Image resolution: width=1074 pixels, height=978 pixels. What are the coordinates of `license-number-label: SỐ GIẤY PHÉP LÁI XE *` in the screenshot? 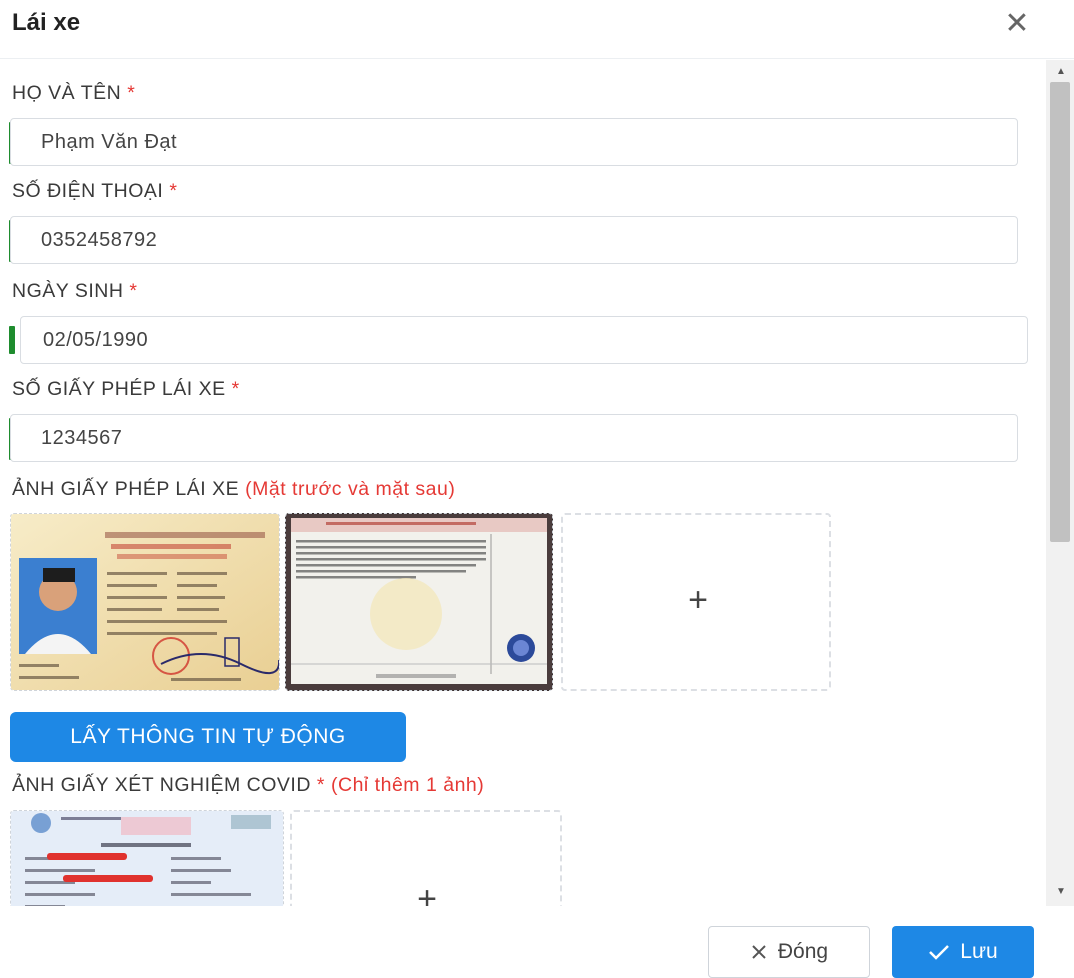 It's located at (126, 389).